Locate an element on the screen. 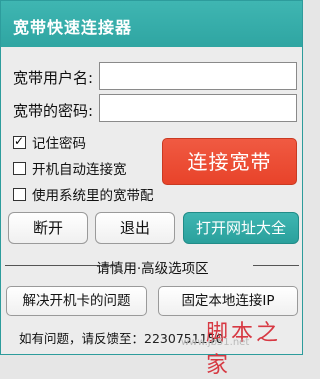  password-input is located at coordinates (198, 108).